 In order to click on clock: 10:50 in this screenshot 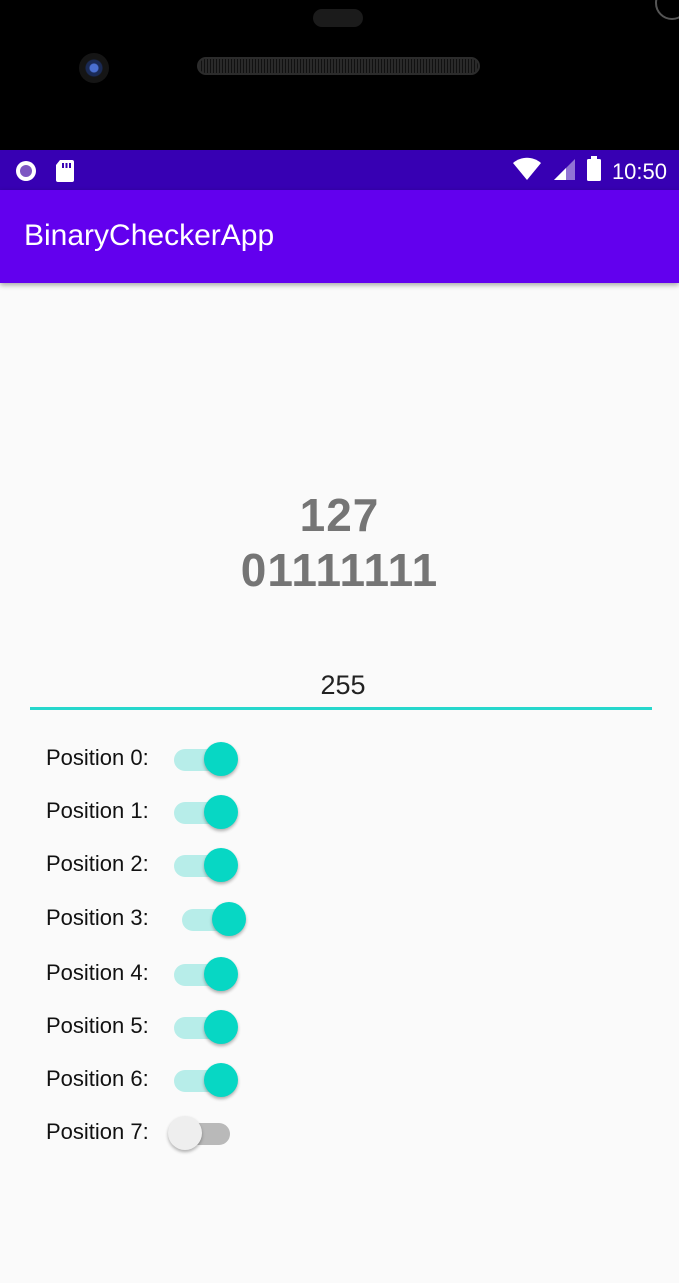, I will do `click(639, 171)`.